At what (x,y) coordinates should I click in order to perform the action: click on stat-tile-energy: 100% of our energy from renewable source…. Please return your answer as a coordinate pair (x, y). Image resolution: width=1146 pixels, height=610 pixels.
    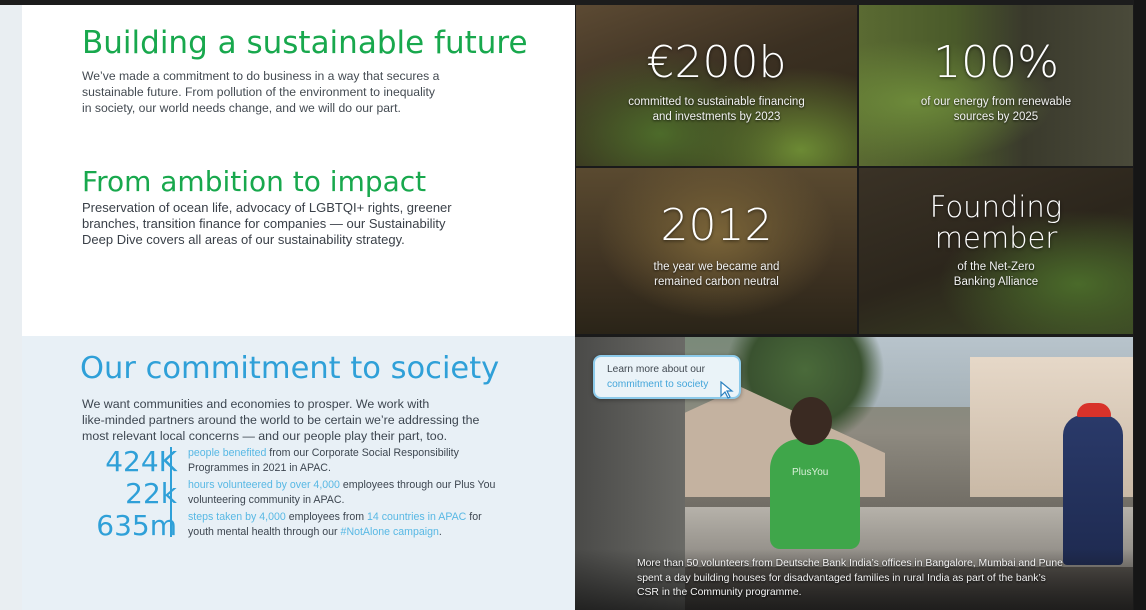
    Looking at the image, I should click on (996, 85).